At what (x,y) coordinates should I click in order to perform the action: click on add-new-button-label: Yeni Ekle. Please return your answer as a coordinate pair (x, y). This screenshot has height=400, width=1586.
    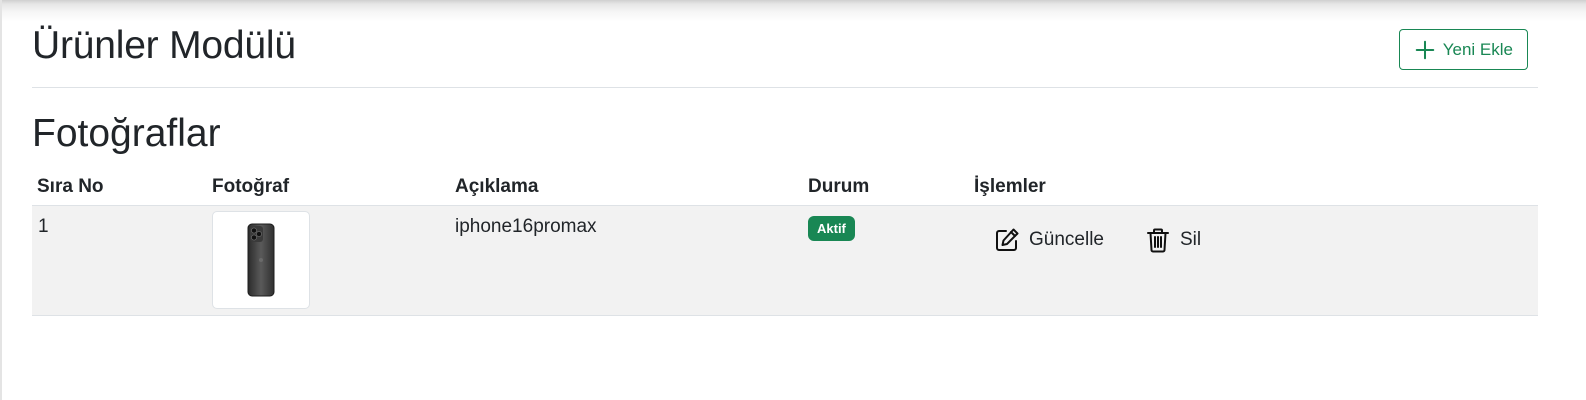
    Looking at the image, I should click on (1477, 49).